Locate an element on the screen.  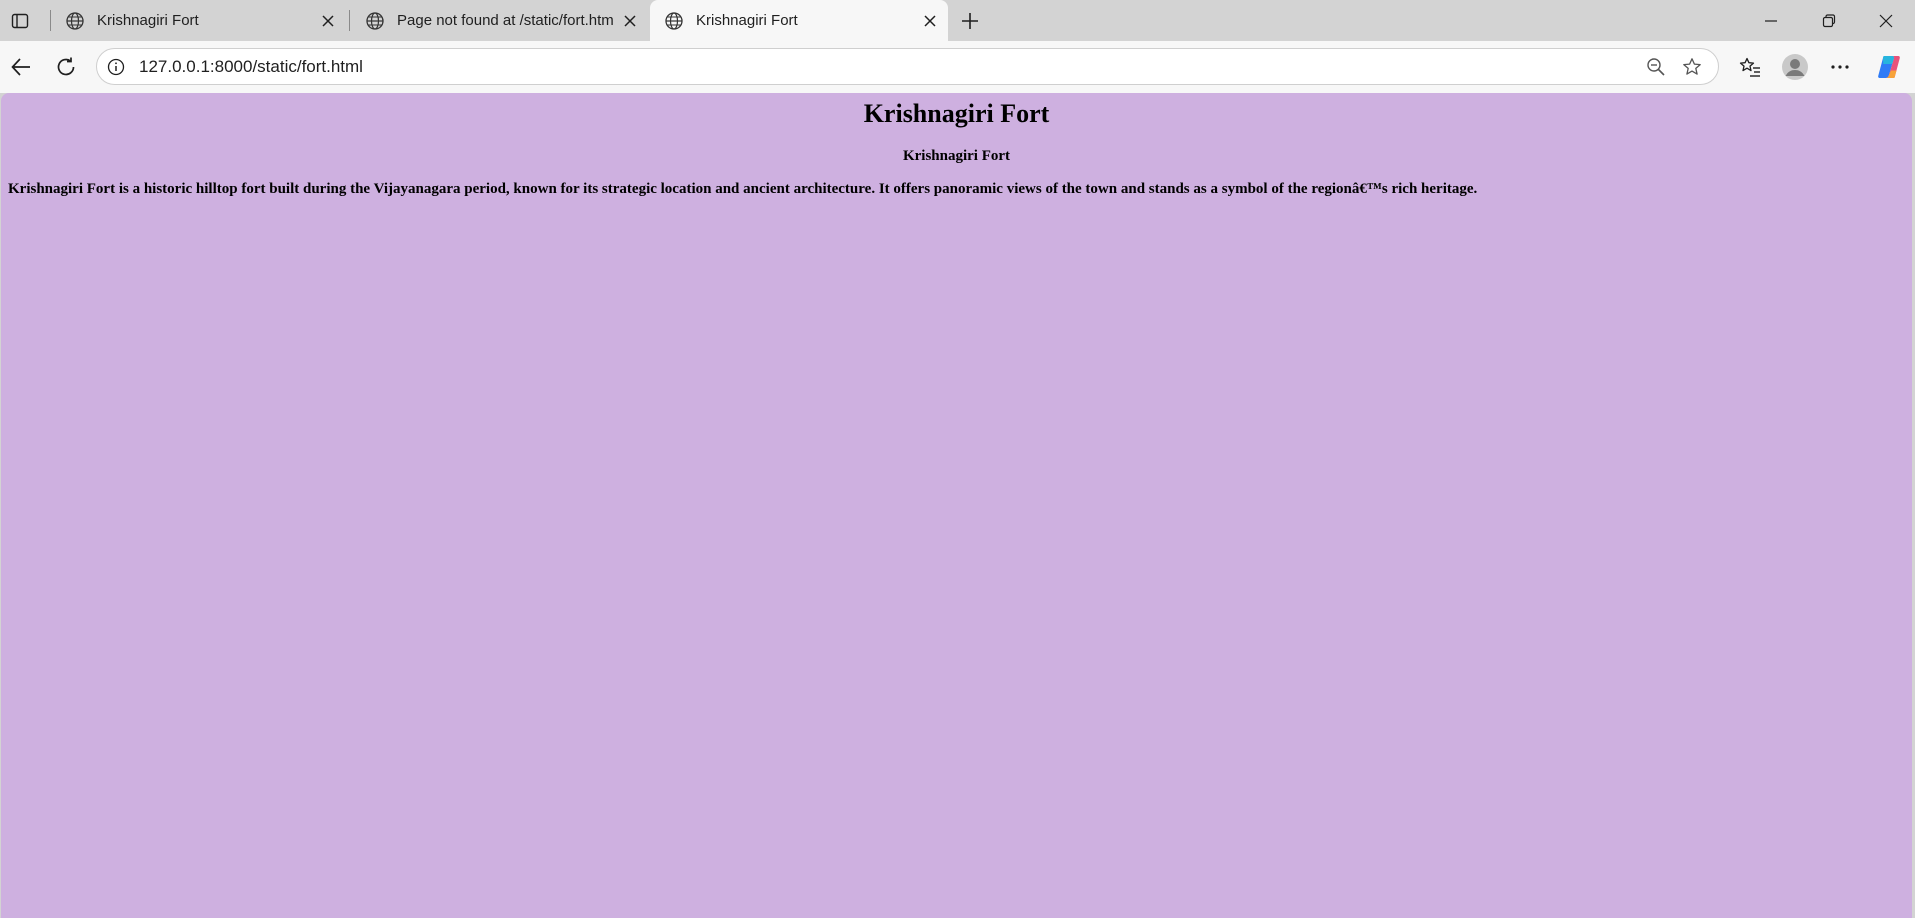
site-info-icon is located at coordinates (116, 67).